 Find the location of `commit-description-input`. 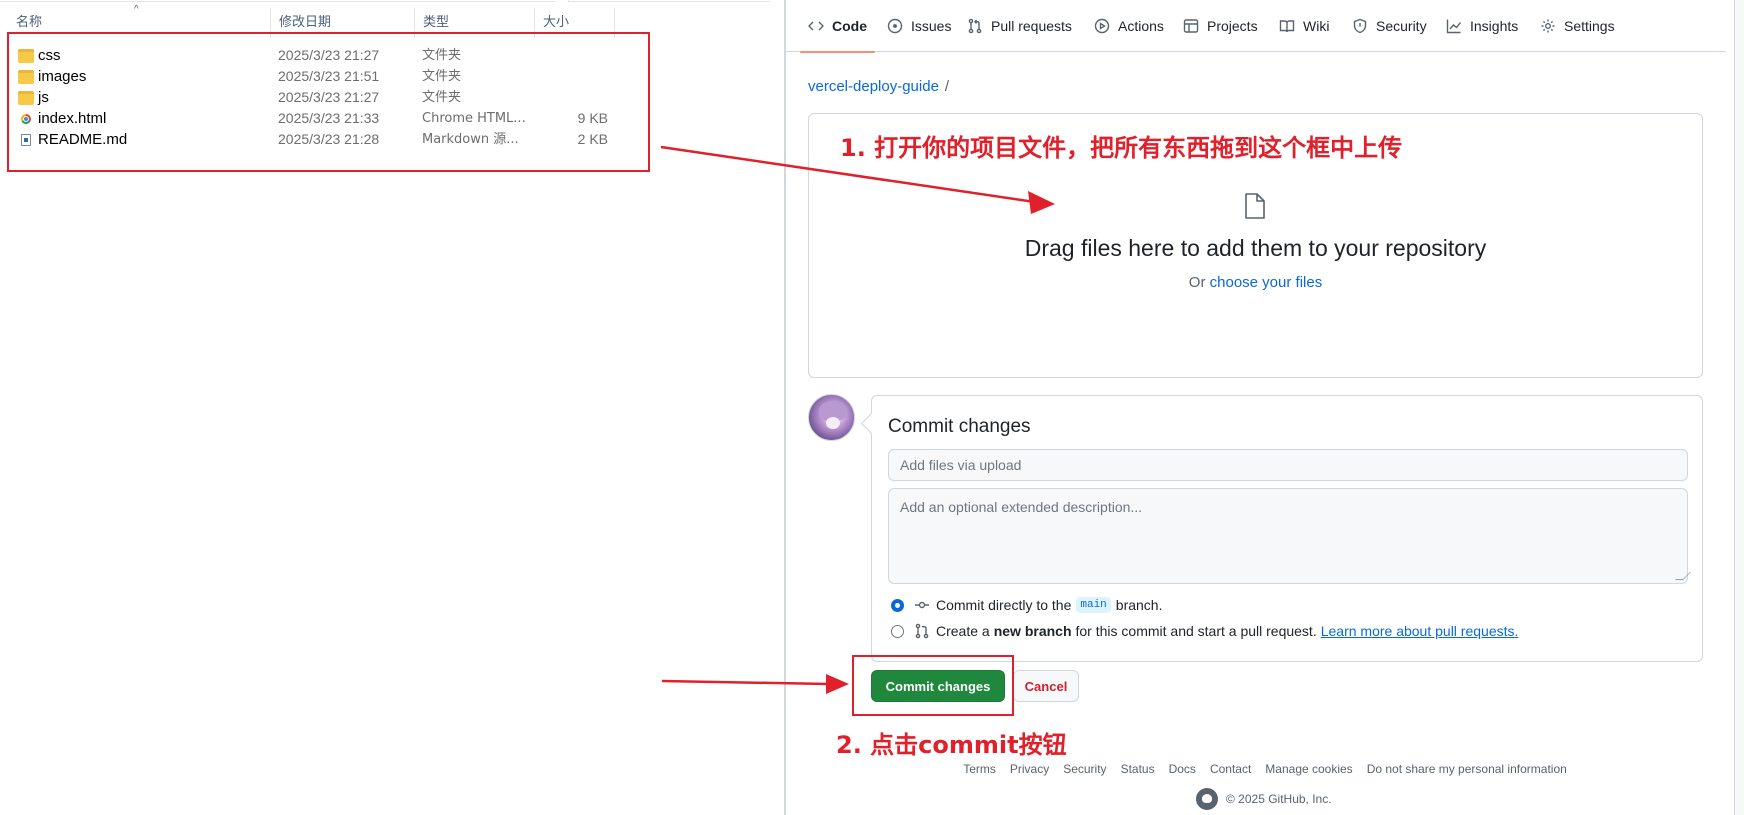

commit-description-input is located at coordinates (1288, 536).